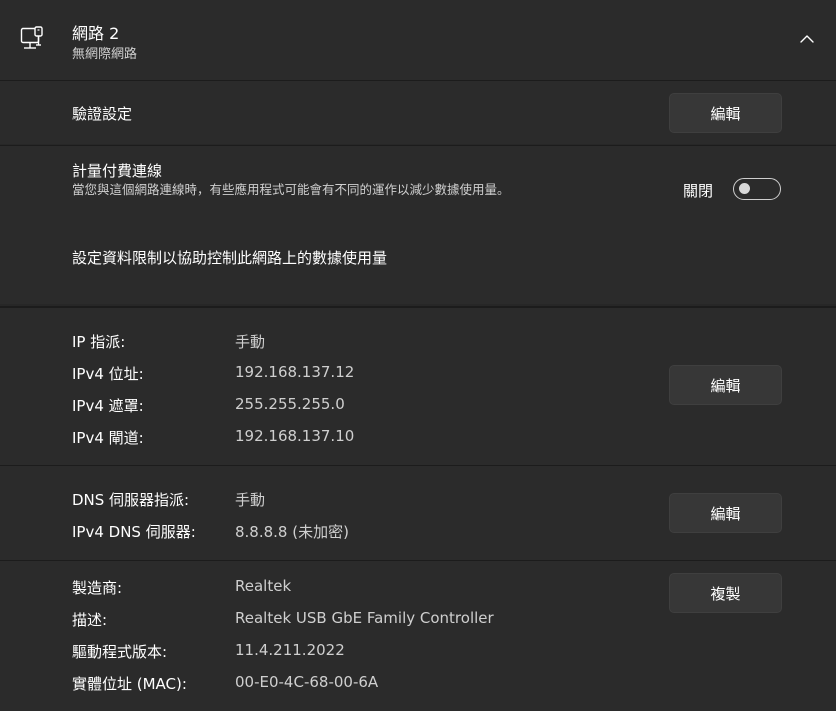  I want to click on ip-edit-button: 編輯, so click(725, 385).